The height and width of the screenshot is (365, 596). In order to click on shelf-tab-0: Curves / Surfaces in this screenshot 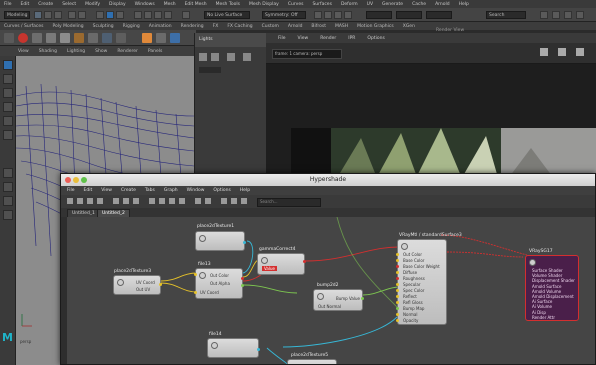, I will do `click(24, 26)`.